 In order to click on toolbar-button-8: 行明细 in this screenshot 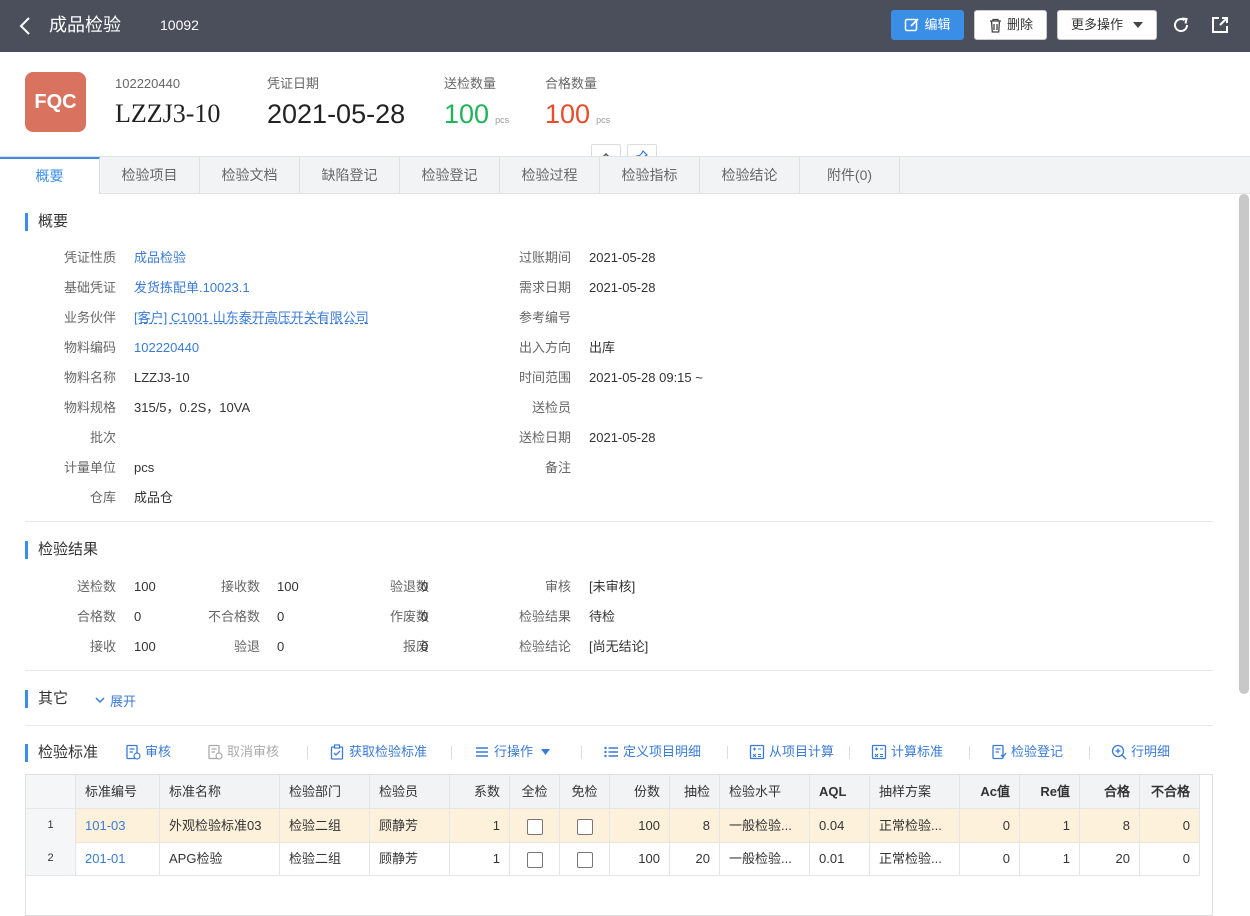, I will do `click(1140, 752)`.